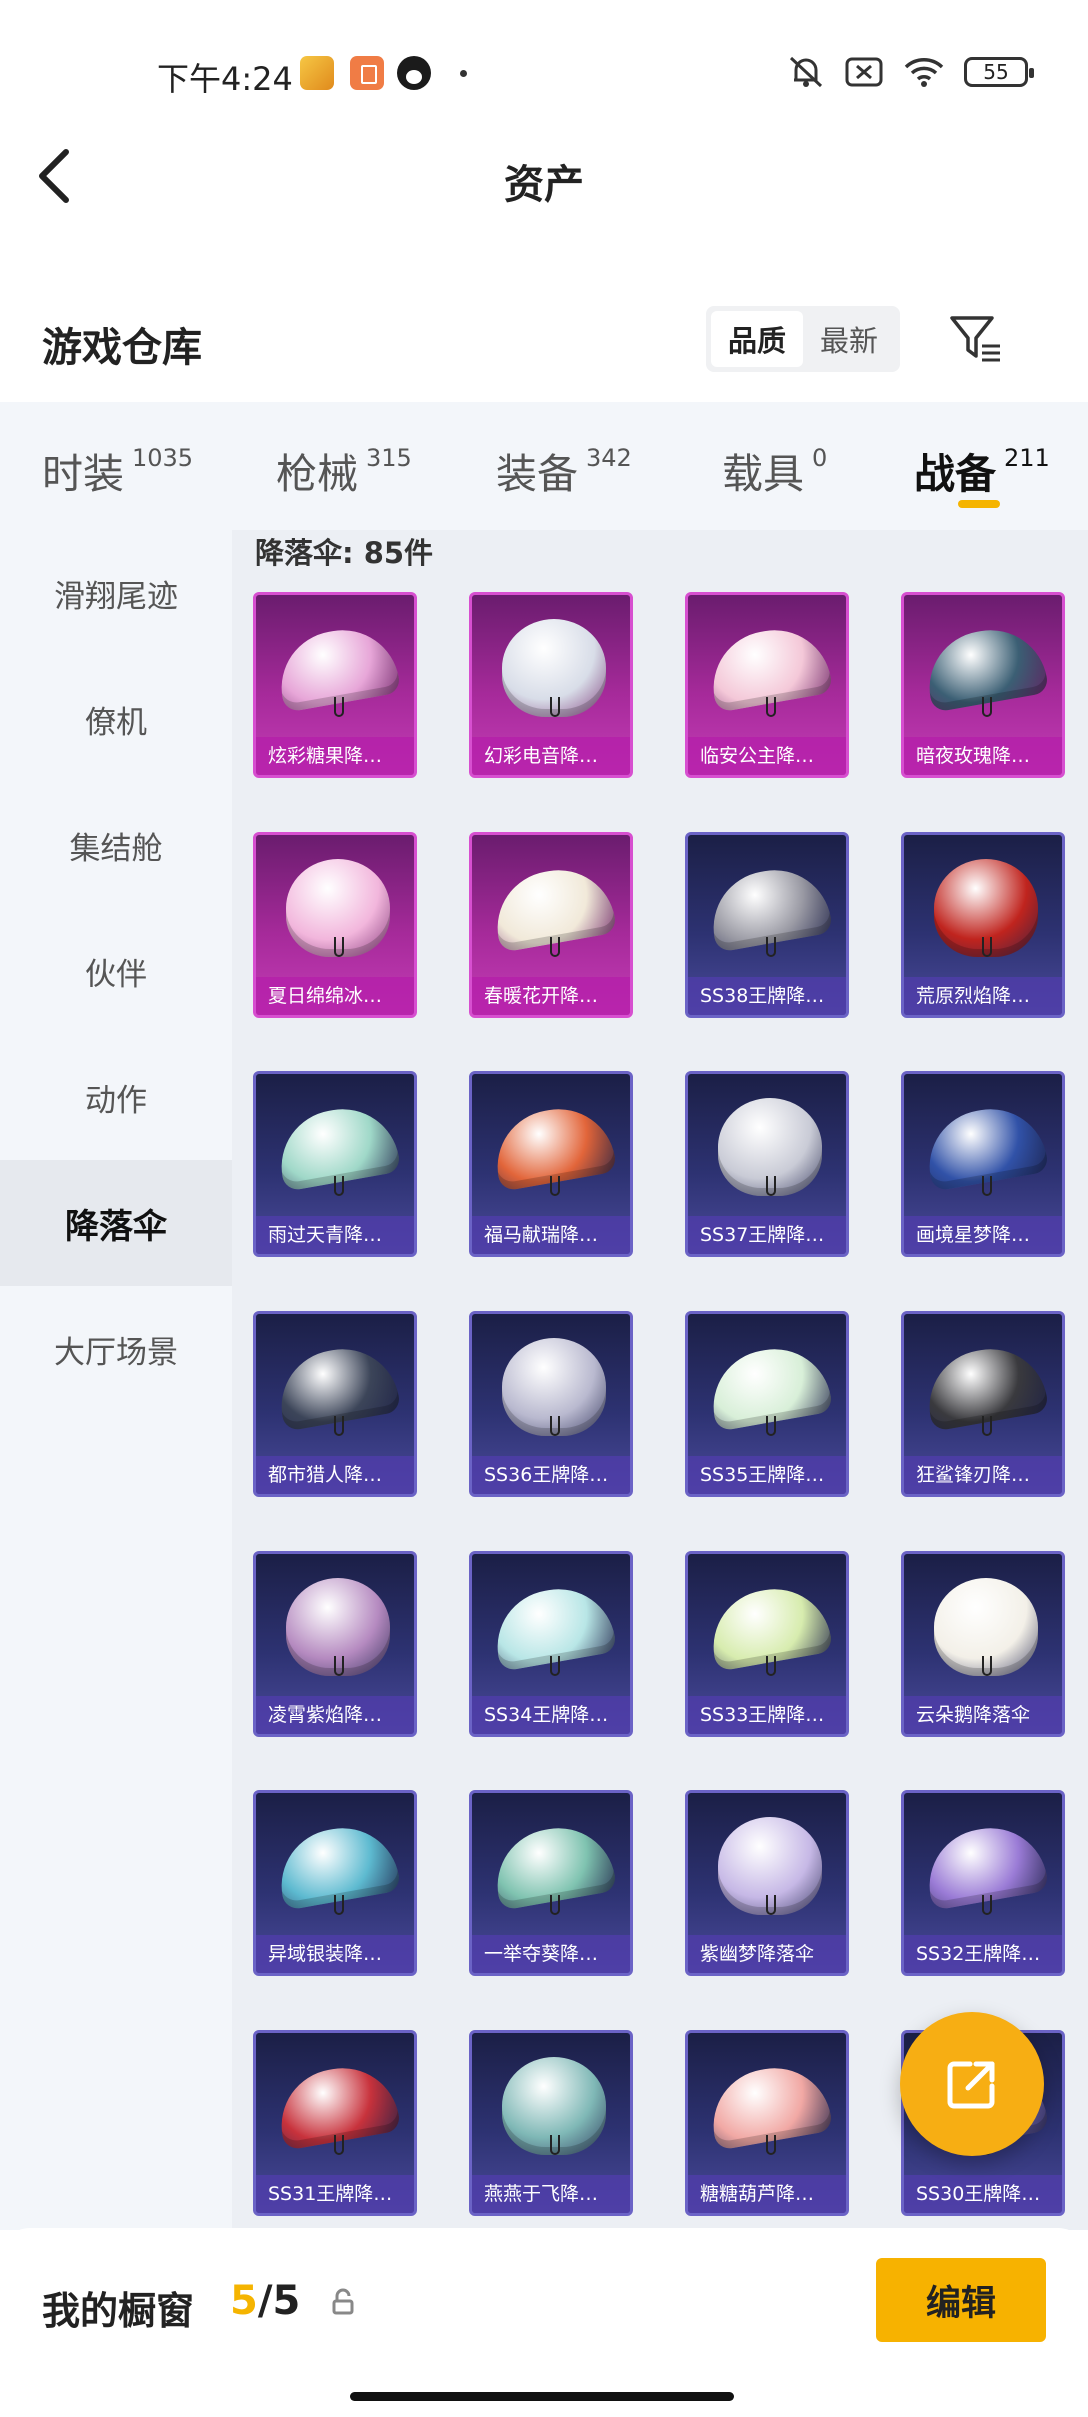  What do you see at coordinates (757, 339) in the screenshot?
I see `sort-quality-button: 品质` at bounding box center [757, 339].